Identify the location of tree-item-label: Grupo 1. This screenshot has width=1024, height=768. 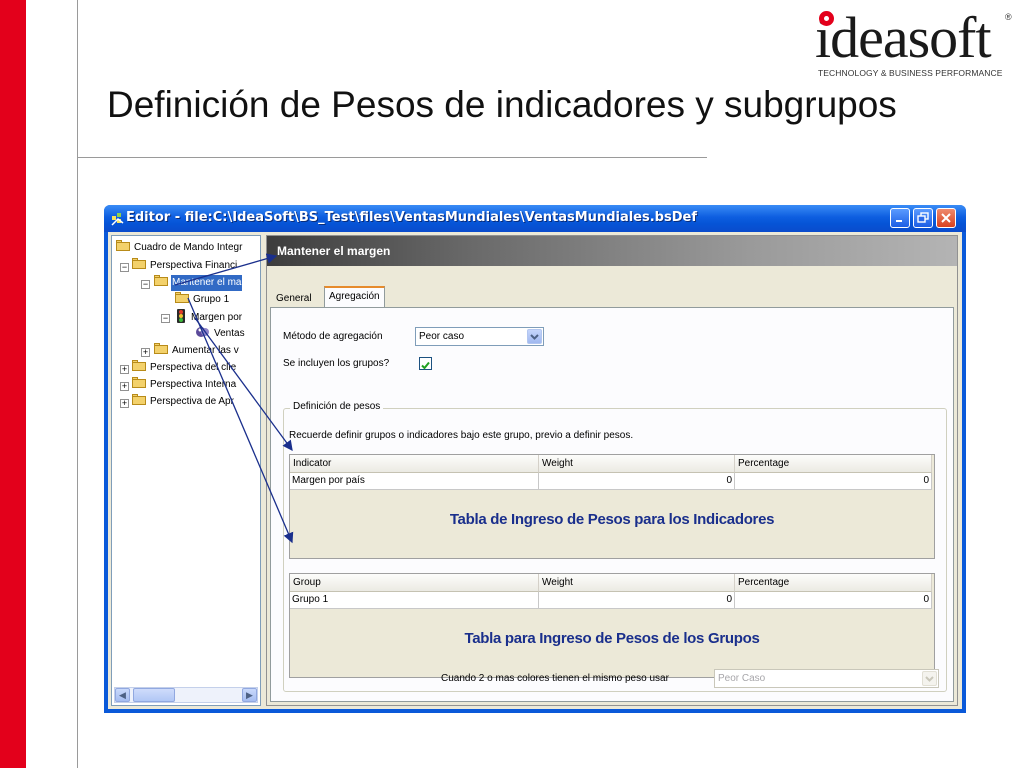
(211, 299).